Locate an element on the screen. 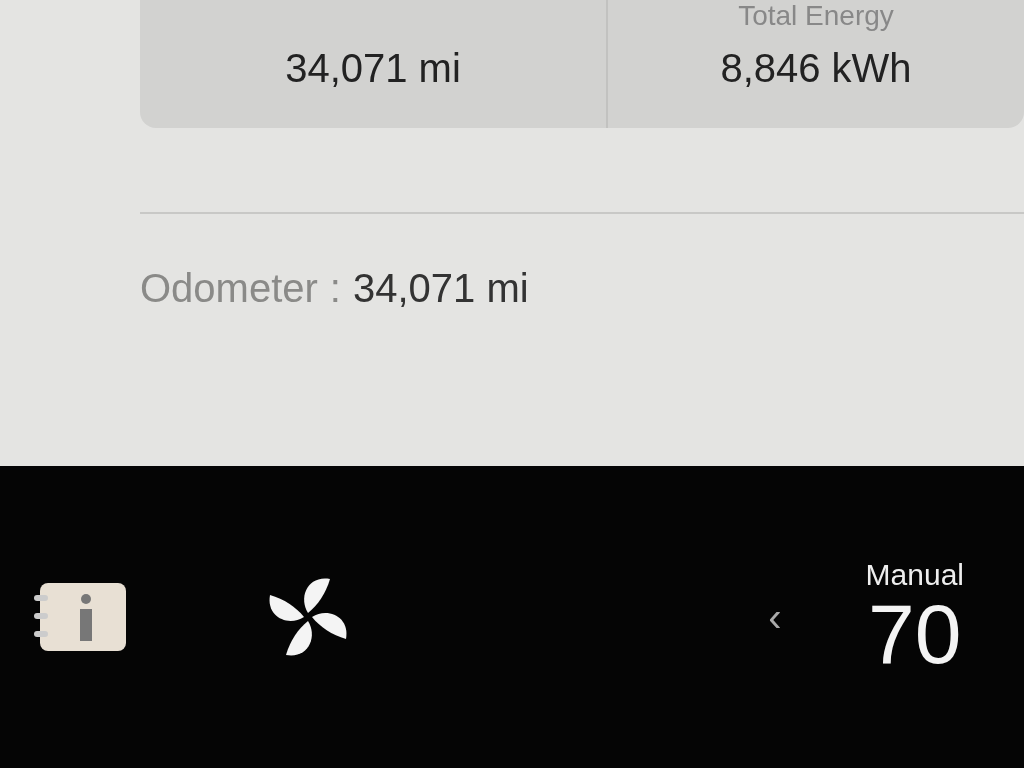 This screenshot has width=1024, height=768. stat-label: Total Energy is located at coordinates (816, 16).